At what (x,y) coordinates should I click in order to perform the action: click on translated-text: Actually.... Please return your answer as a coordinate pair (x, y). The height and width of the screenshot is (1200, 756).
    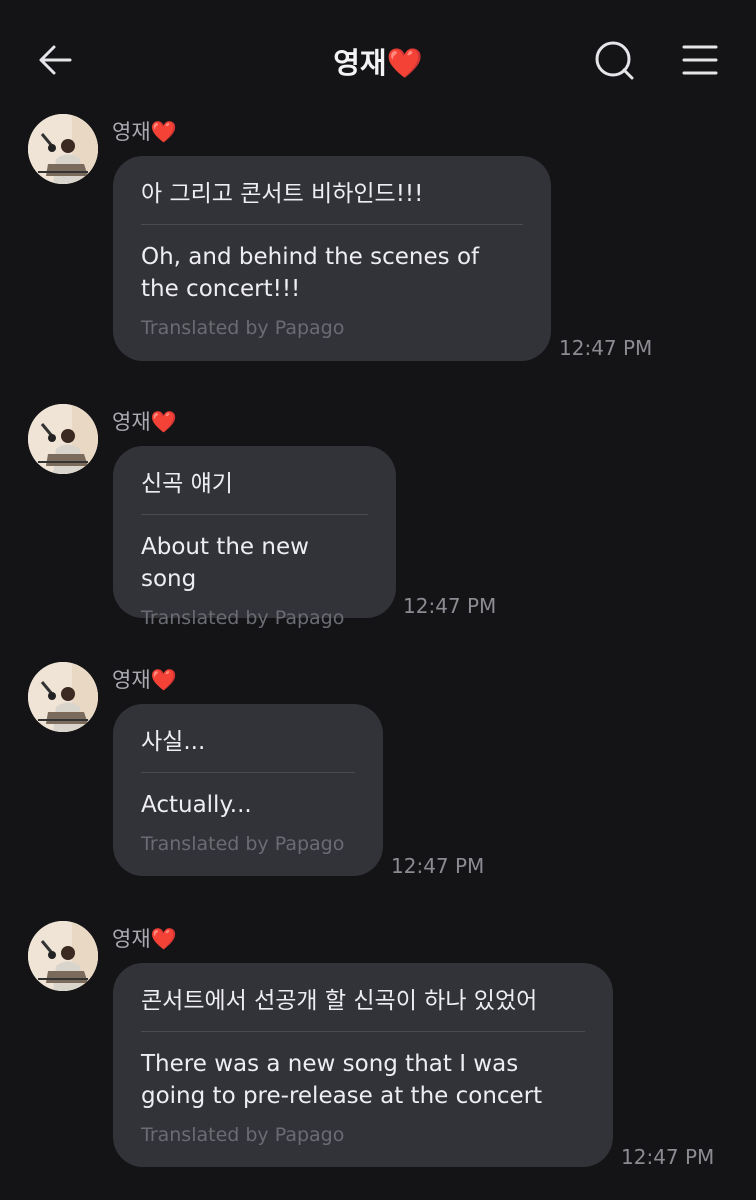
    Looking at the image, I should click on (196, 805).